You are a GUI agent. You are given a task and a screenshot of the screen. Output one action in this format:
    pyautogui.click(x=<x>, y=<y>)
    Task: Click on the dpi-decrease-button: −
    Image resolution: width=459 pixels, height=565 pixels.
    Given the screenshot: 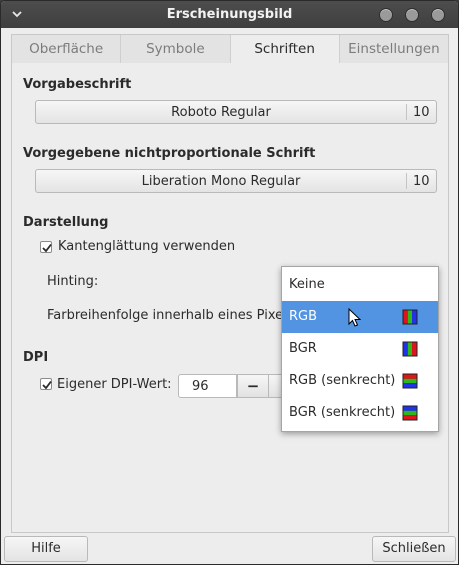 What is the action you would take?
    pyautogui.click(x=253, y=386)
    